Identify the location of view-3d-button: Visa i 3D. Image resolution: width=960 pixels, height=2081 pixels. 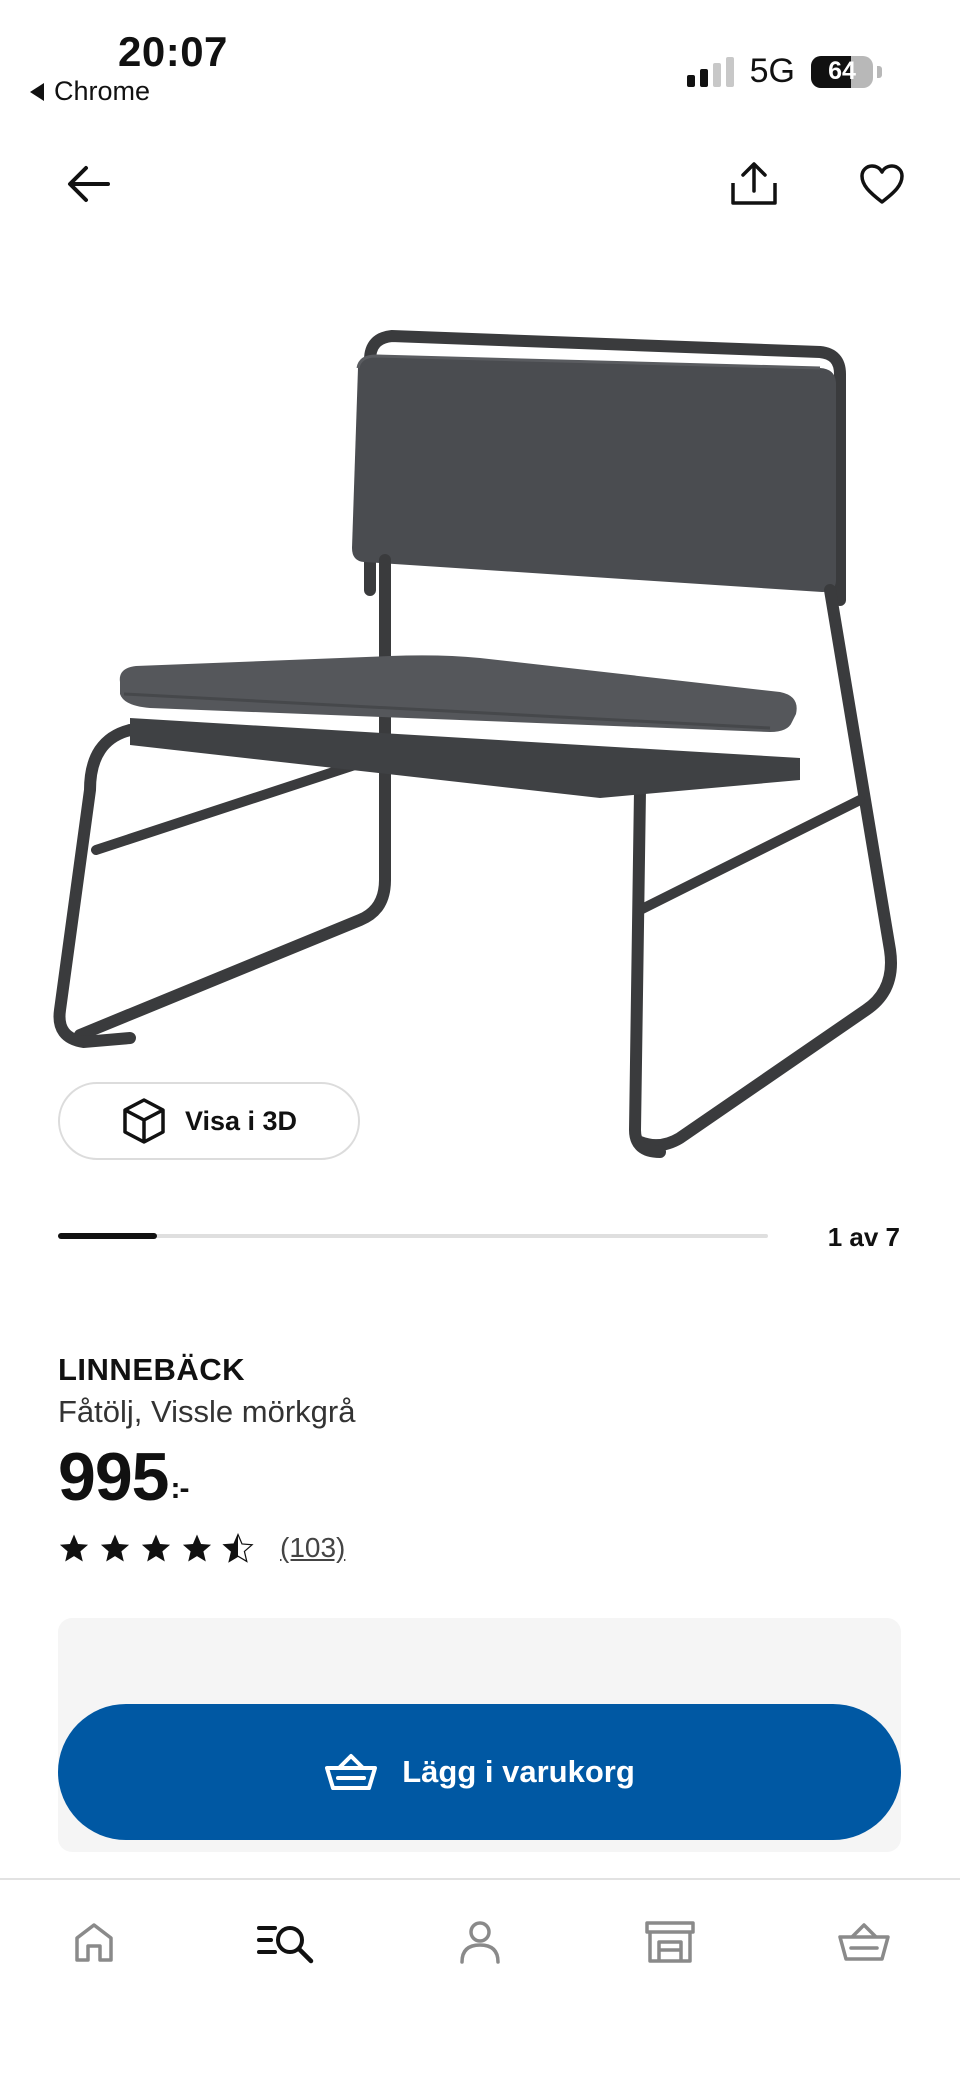
(209, 1121).